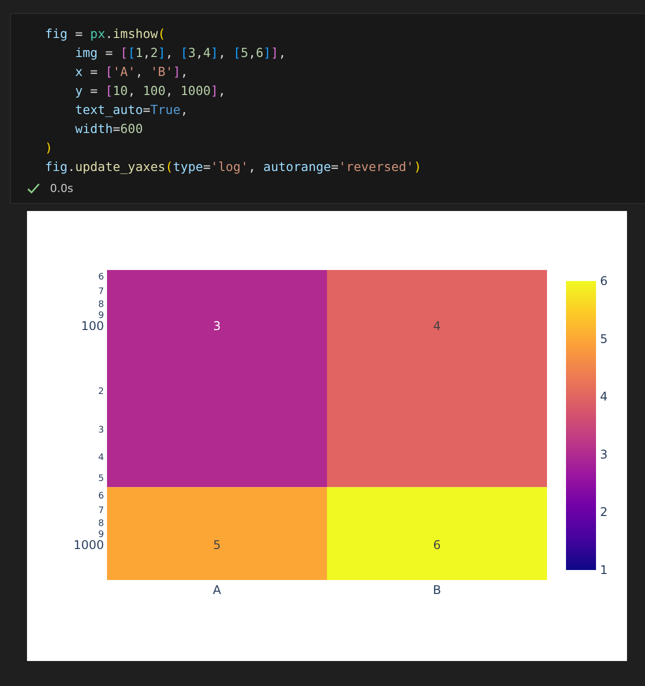 The width and height of the screenshot is (645, 686). Describe the element at coordinates (109, 129) in the screenshot. I see `code-line: width=600` at that location.